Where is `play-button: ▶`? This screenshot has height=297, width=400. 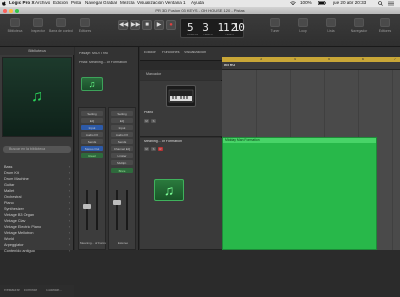 play-button: ▶ is located at coordinates (159, 25).